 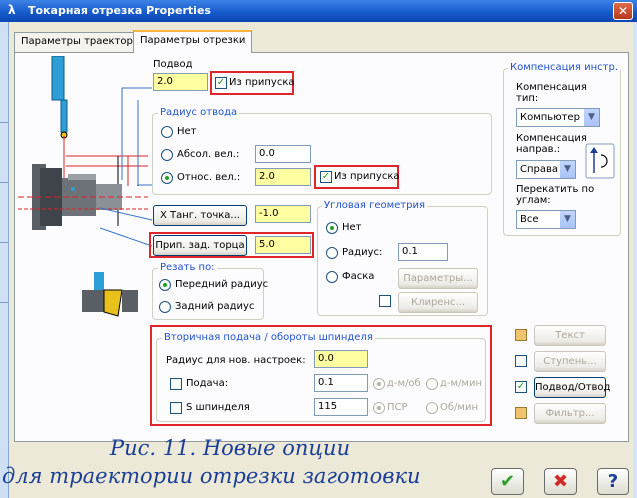 I want to click on retract-none-label: Нет, so click(x=187, y=131).